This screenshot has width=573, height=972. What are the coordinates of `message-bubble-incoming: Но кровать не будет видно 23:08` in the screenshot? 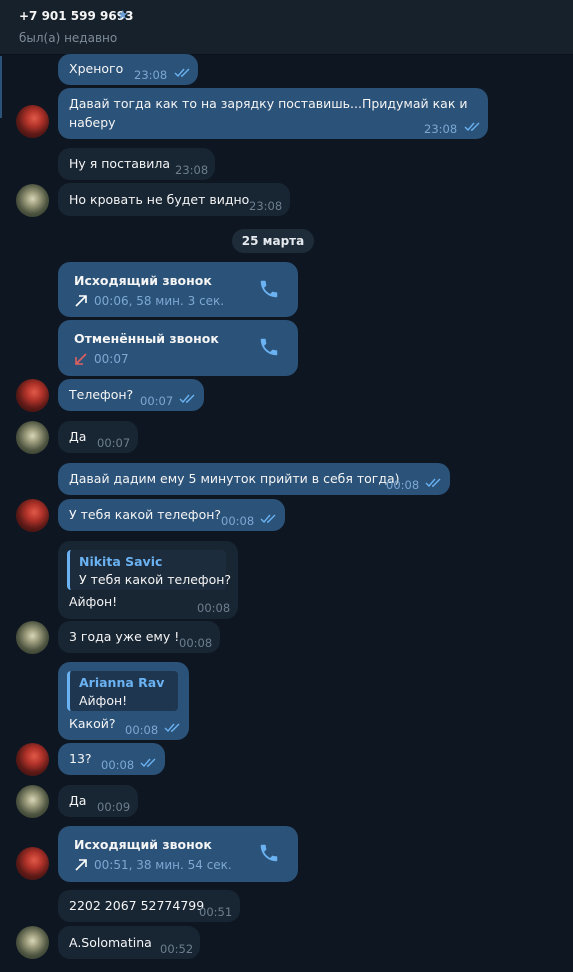 It's located at (174, 199).